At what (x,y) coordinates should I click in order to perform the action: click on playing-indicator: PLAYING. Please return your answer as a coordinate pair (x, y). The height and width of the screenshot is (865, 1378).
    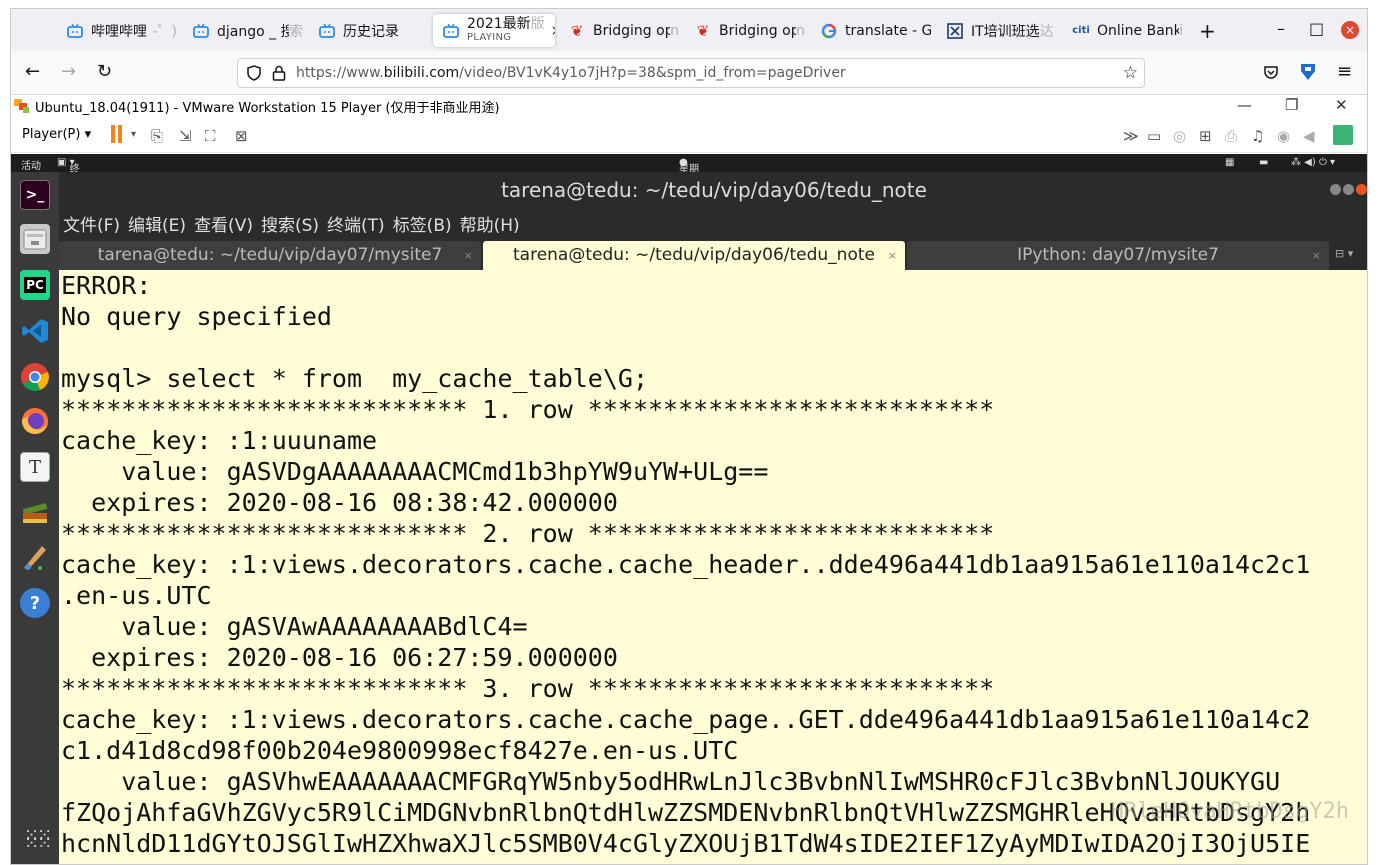
    Looking at the image, I should click on (489, 37).